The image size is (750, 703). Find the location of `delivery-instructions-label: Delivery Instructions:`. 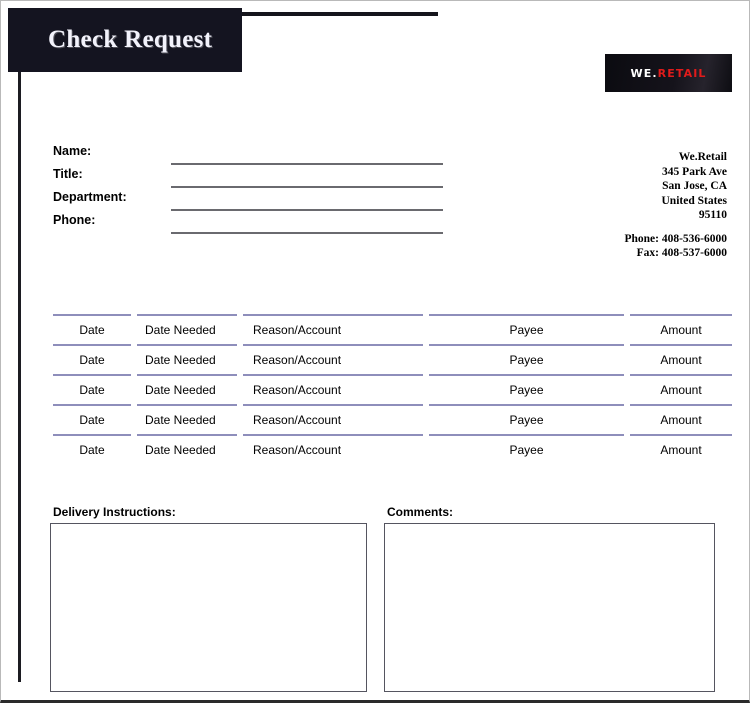

delivery-instructions-label: Delivery Instructions: is located at coordinates (114, 512).